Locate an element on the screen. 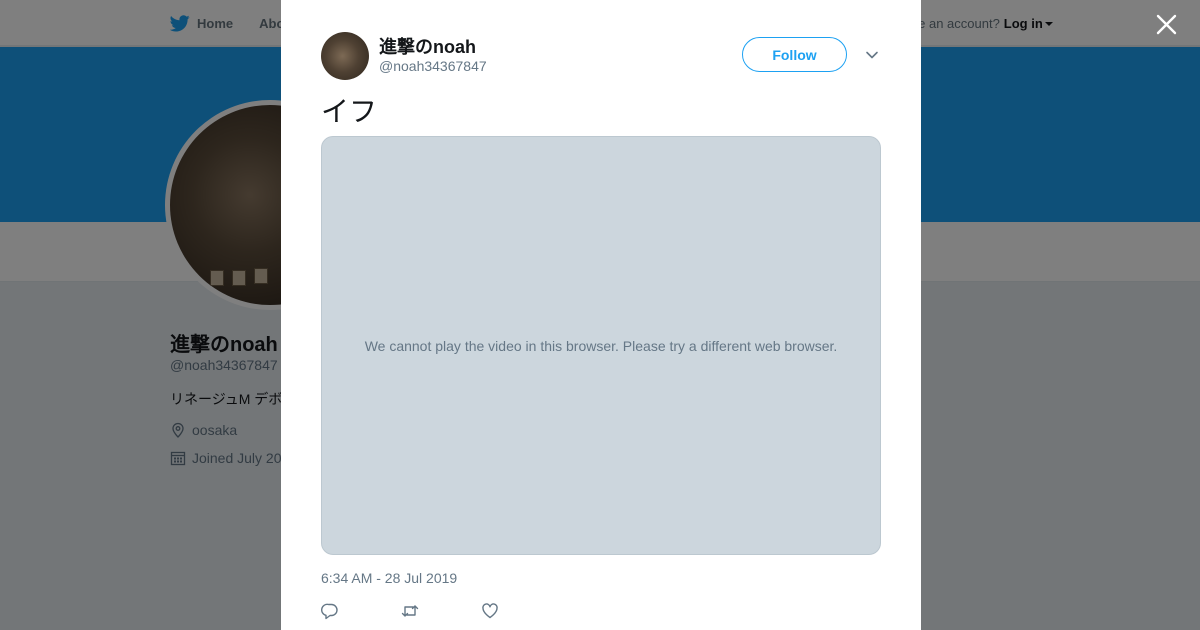 This screenshot has width=1200, height=630. retweet-icon is located at coordinates (410, 611).